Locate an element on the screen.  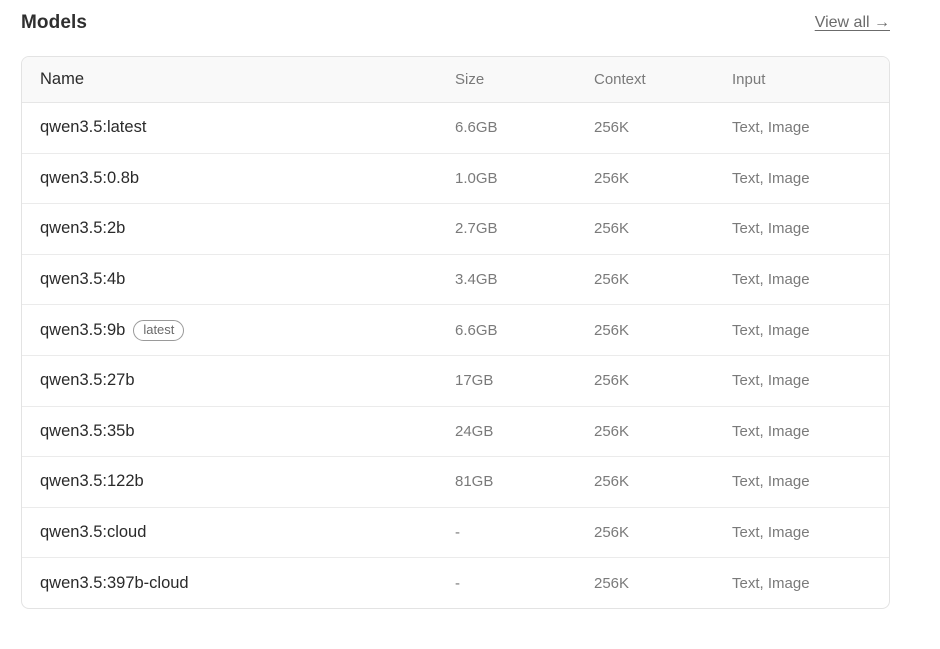
model-name-cell: qwen3.5:4b is located at coordinates (82, 280).